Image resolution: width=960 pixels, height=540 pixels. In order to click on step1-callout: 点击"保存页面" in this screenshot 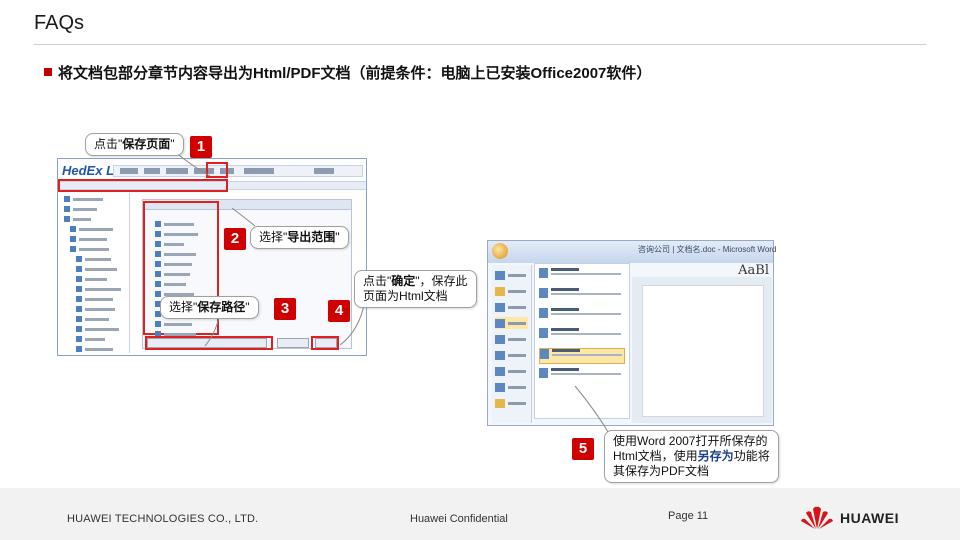, I will do `click(134, 144)`.